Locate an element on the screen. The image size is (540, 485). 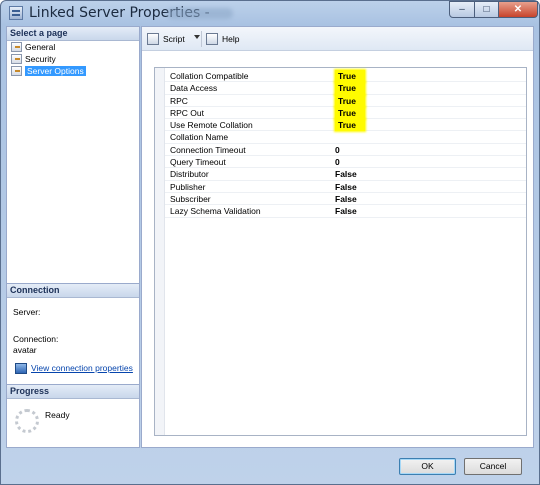
page-label: Server Options is located at coordinates (55, 71).